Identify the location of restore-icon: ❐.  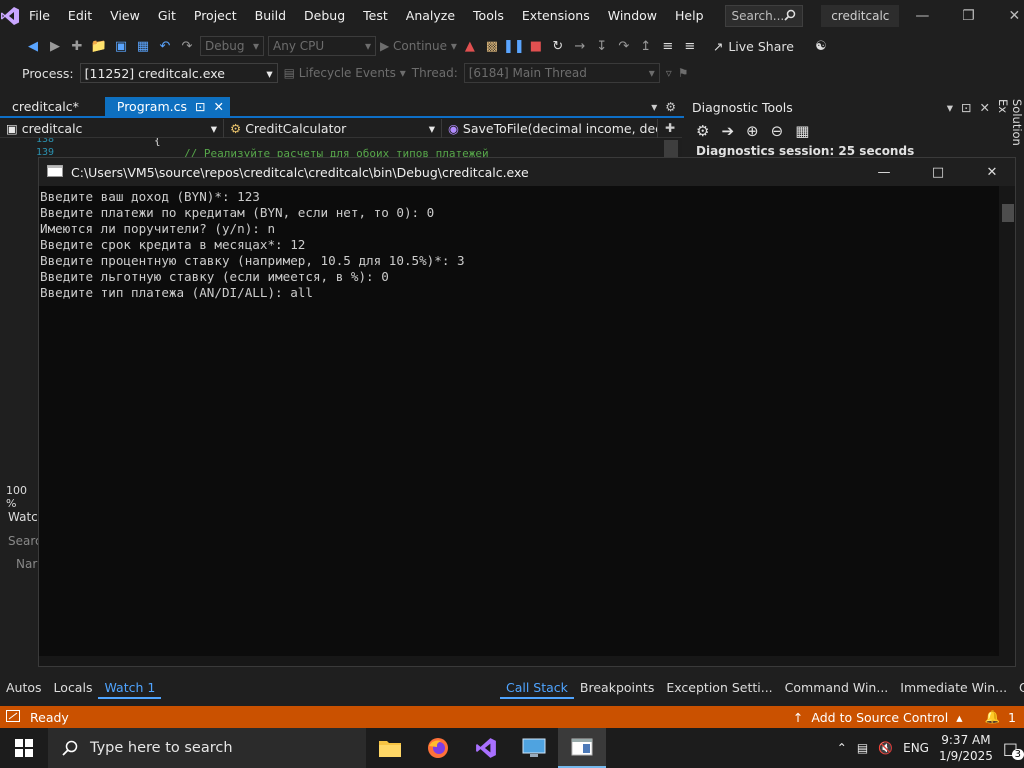
(968, 16).